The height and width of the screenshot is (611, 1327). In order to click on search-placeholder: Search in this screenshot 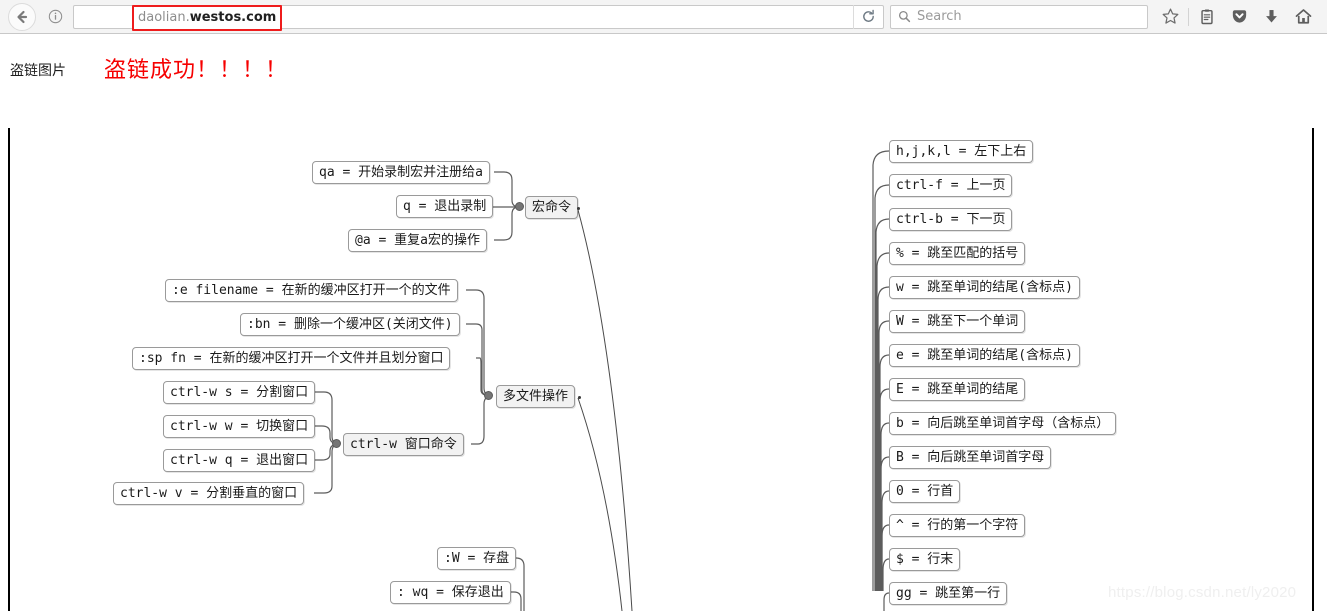, I will do `click(939, 16)`.